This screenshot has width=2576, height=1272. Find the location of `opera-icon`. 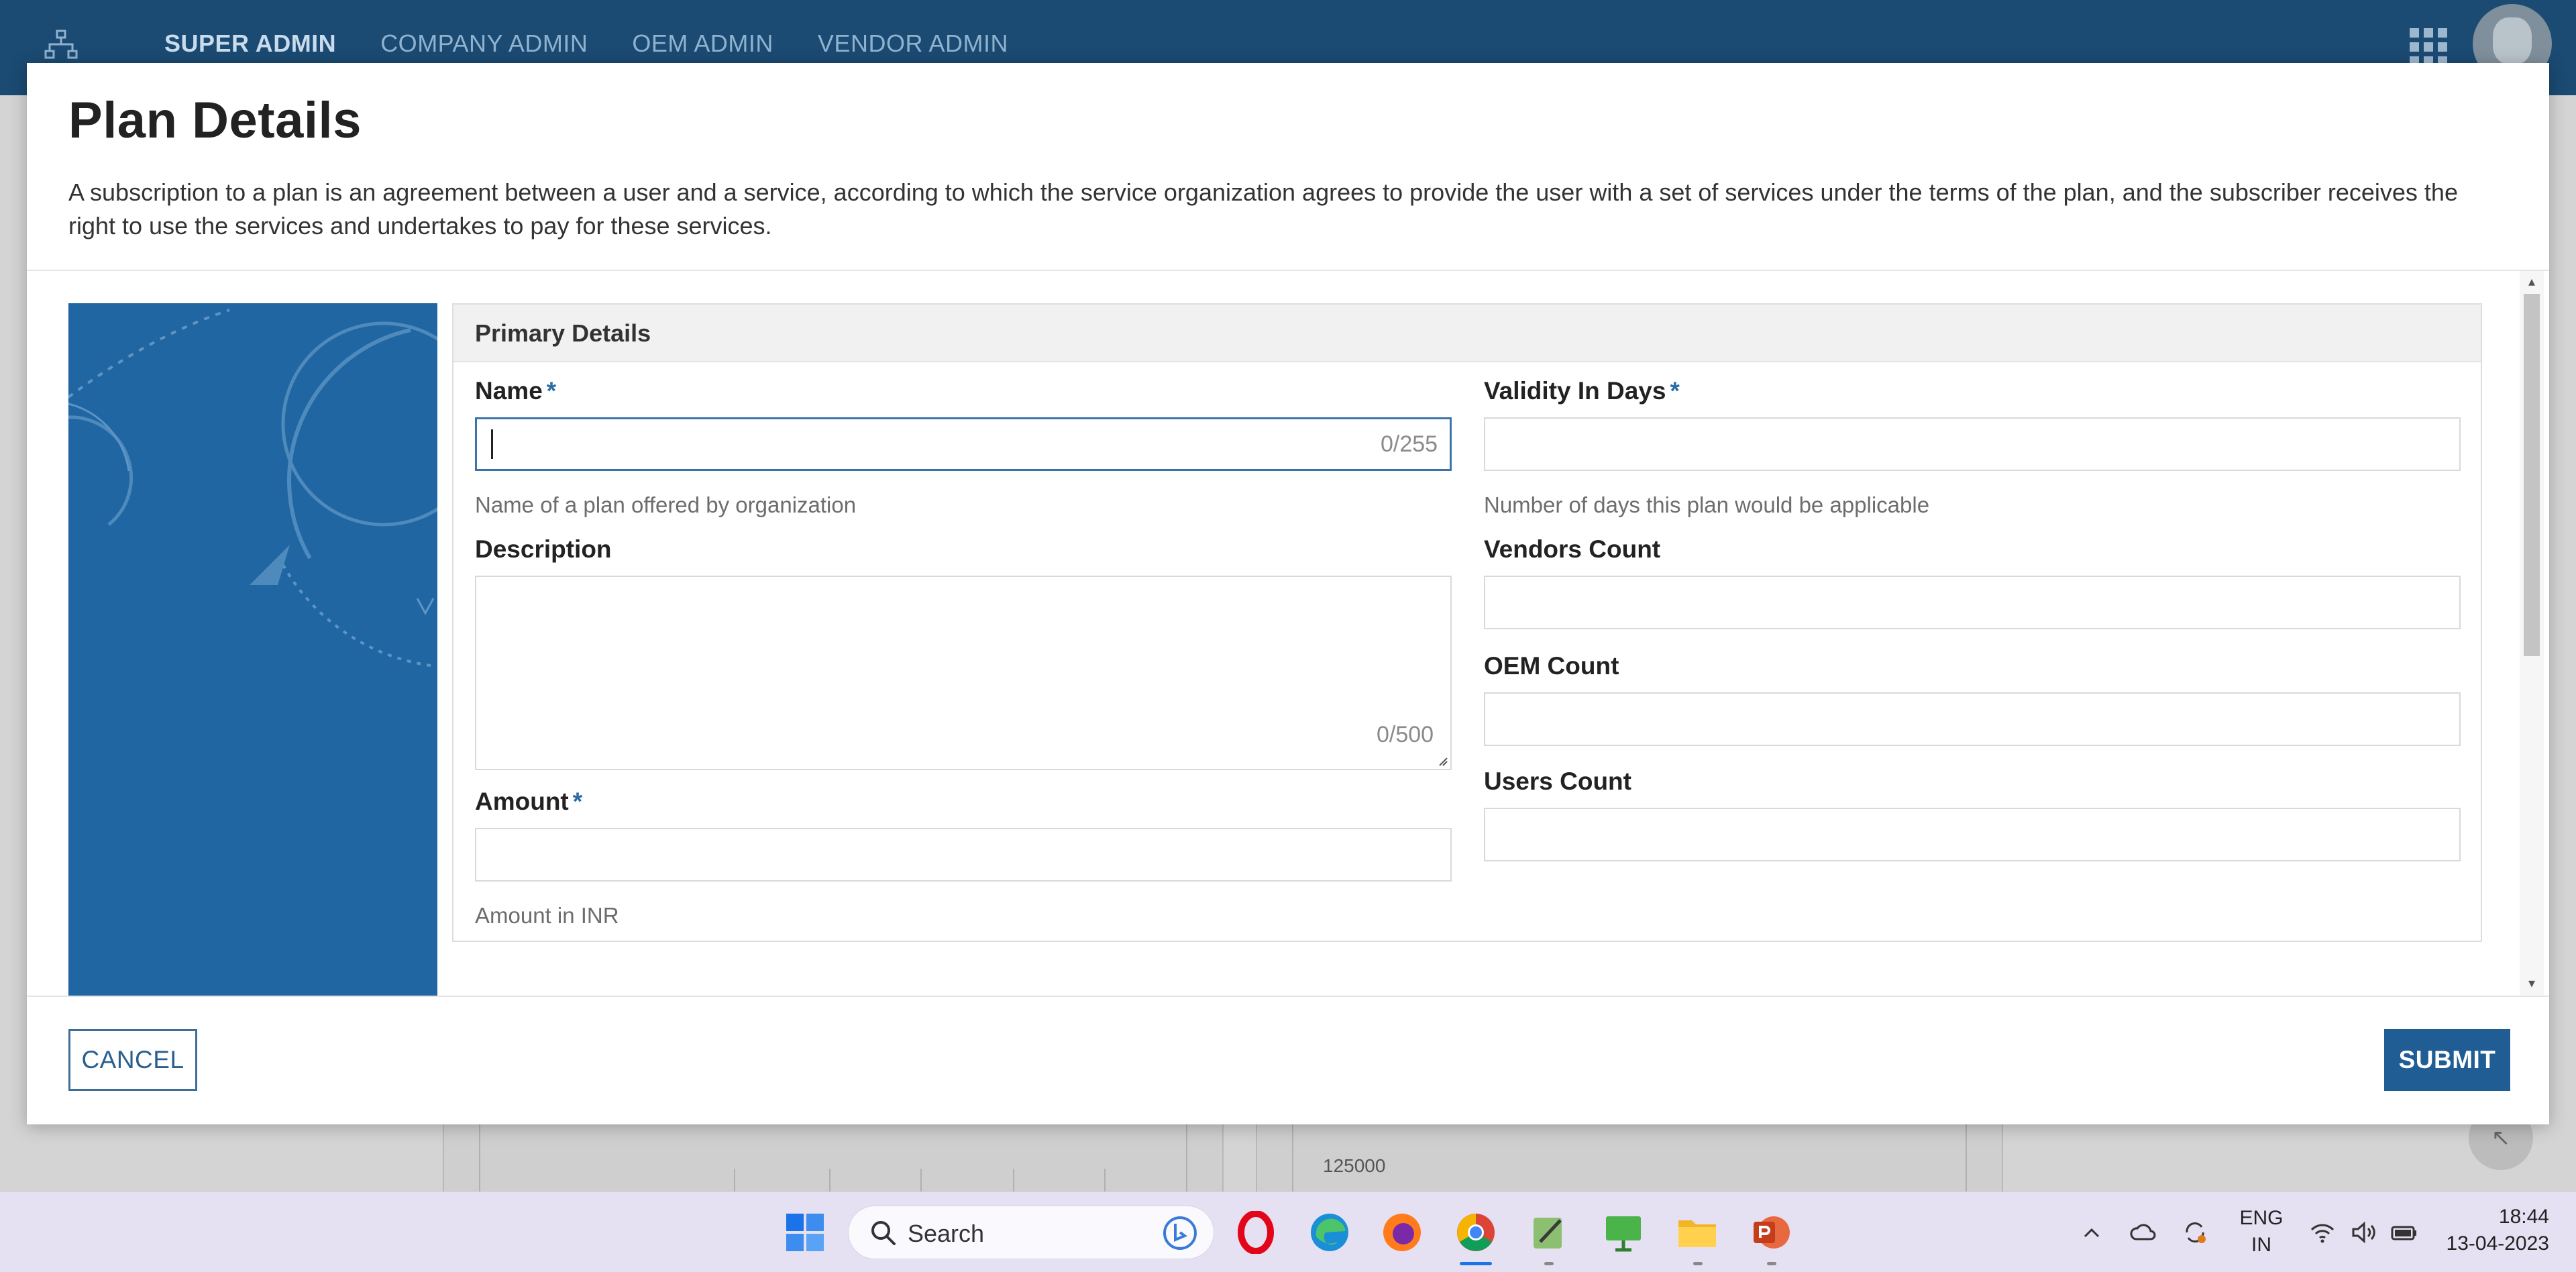

opera-icon is located at coordinates (1255, 1232).